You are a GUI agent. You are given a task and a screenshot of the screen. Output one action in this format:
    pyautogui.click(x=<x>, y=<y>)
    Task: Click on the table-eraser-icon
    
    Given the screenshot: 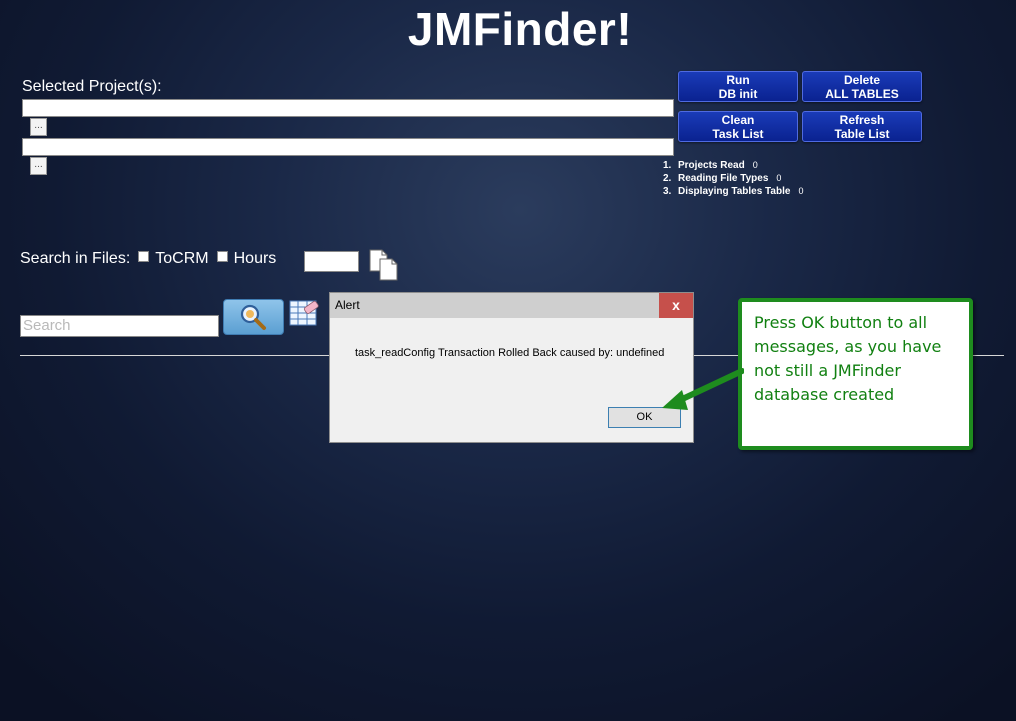 What is the action you would take?
    pyautogui.click(x=304, y=313)
    